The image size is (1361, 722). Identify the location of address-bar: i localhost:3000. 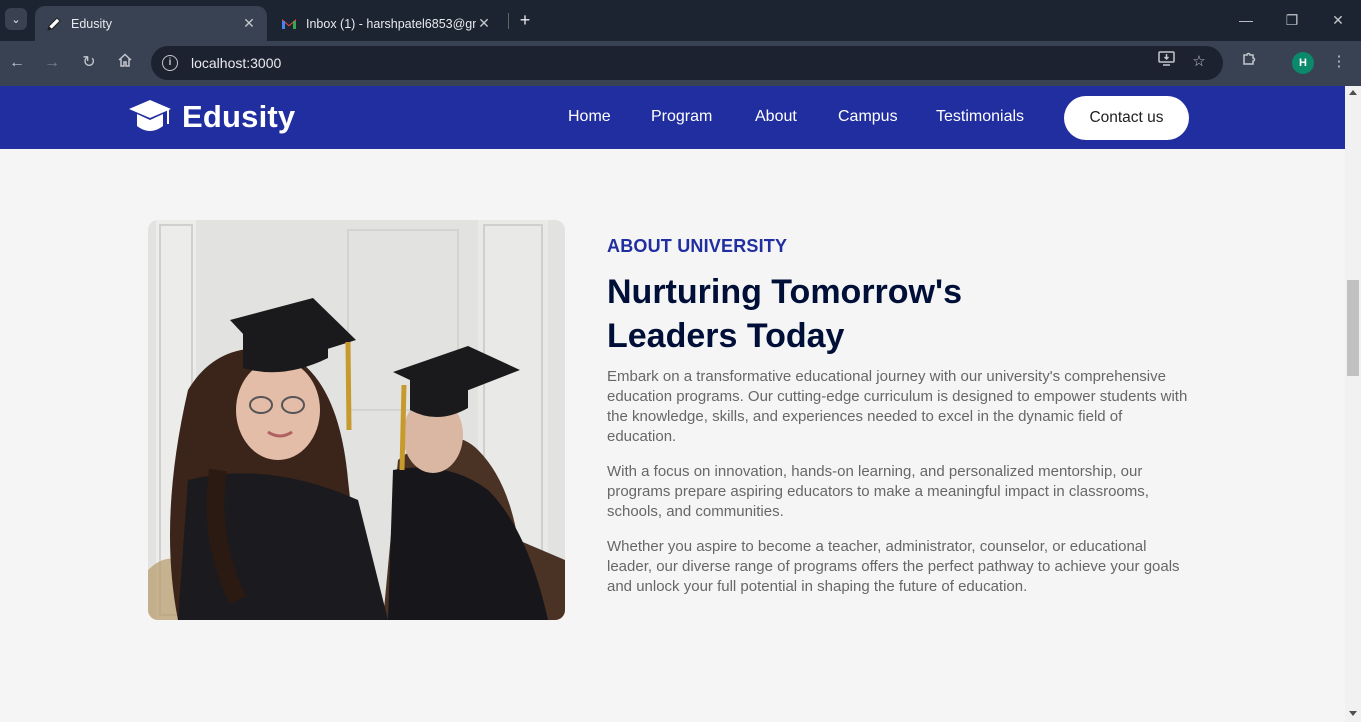
(687, 63).